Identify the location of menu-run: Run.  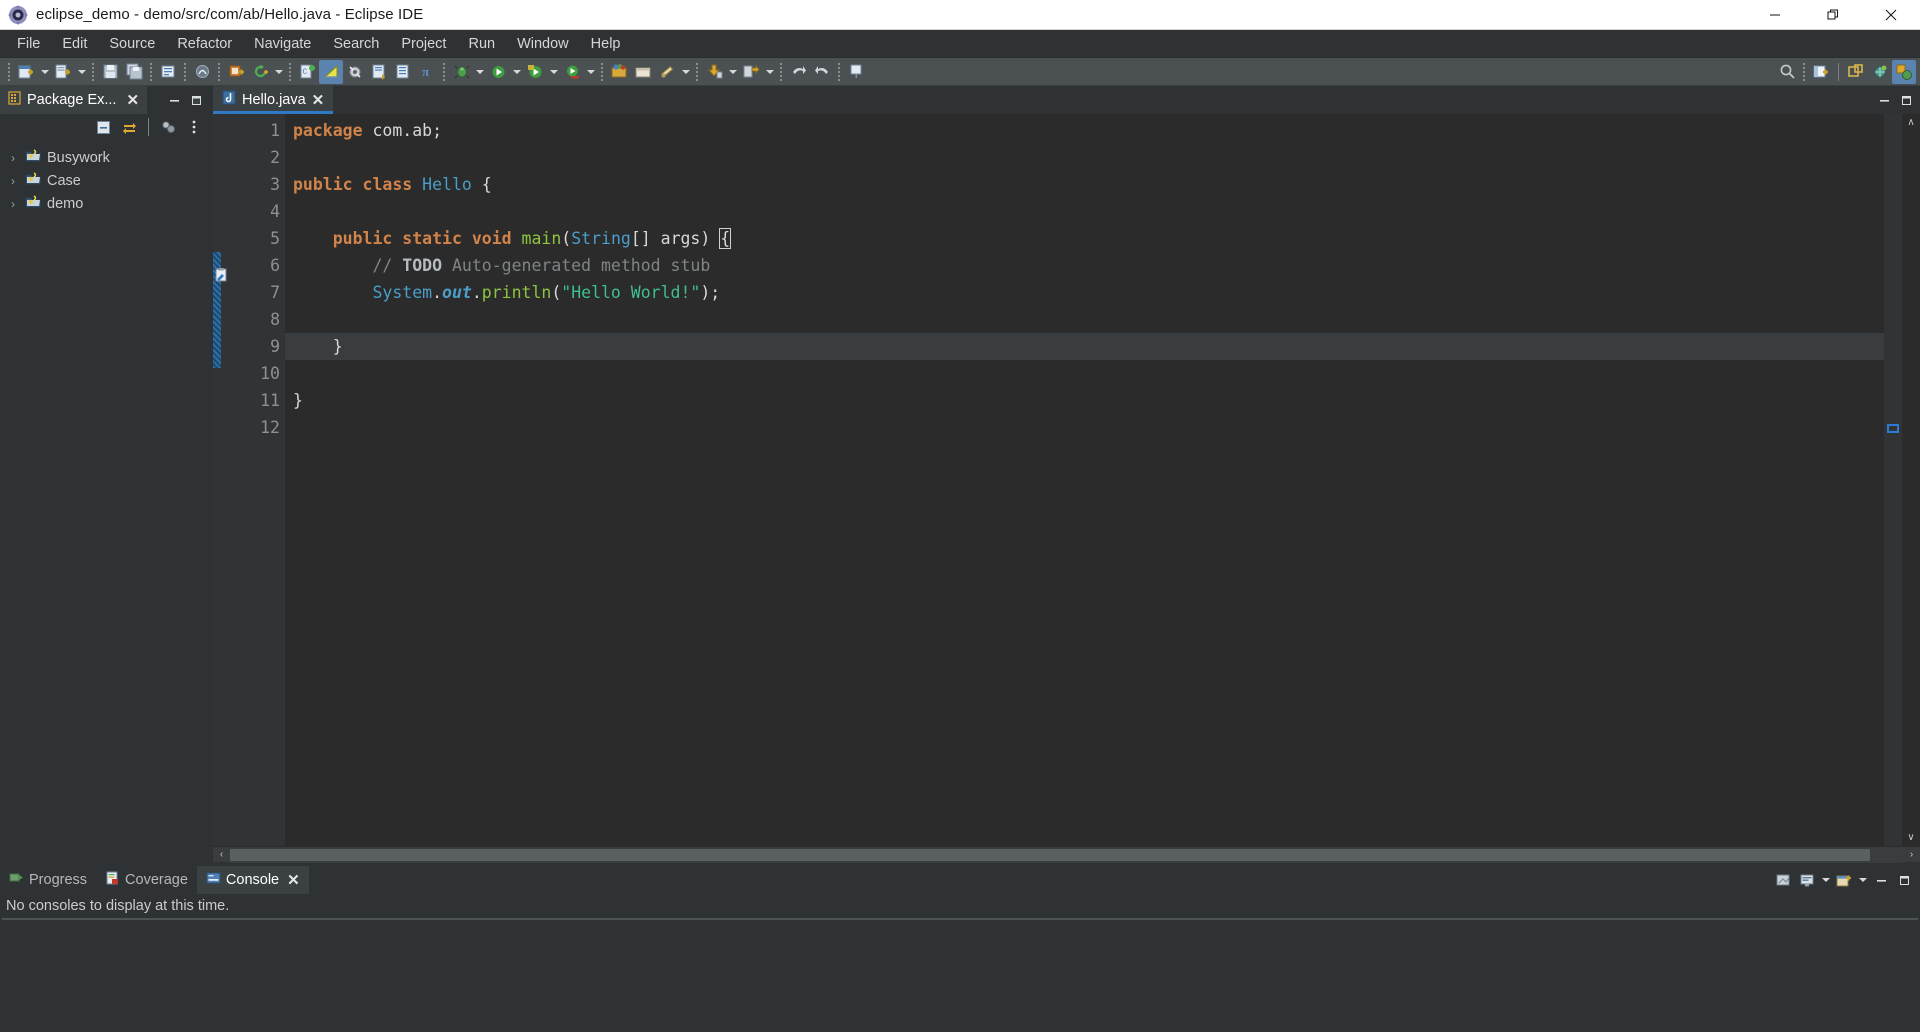
(481, 44).